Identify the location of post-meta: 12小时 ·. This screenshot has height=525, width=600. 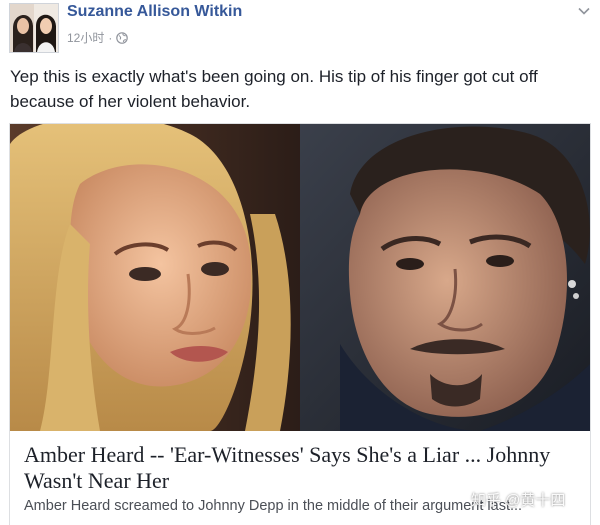
(98, 37).